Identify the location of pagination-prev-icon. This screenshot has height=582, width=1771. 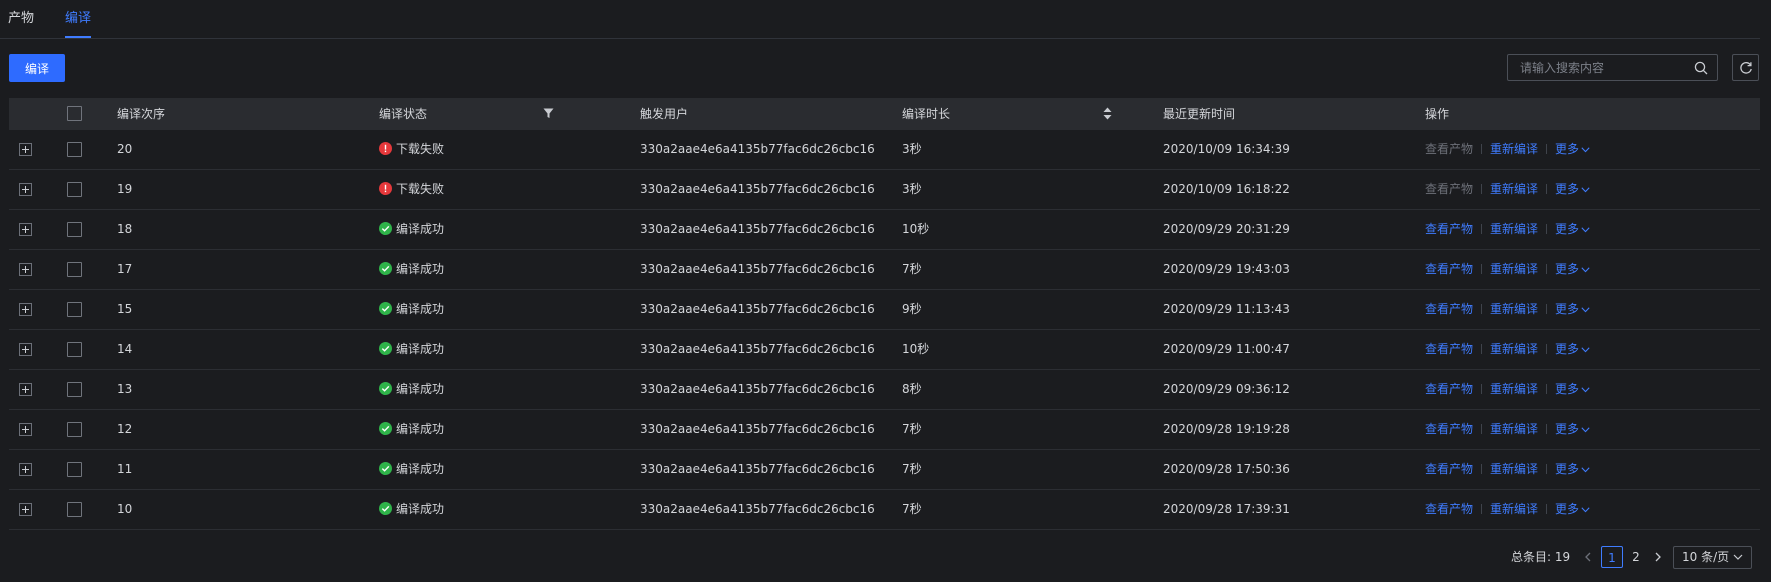
(1588, 557).